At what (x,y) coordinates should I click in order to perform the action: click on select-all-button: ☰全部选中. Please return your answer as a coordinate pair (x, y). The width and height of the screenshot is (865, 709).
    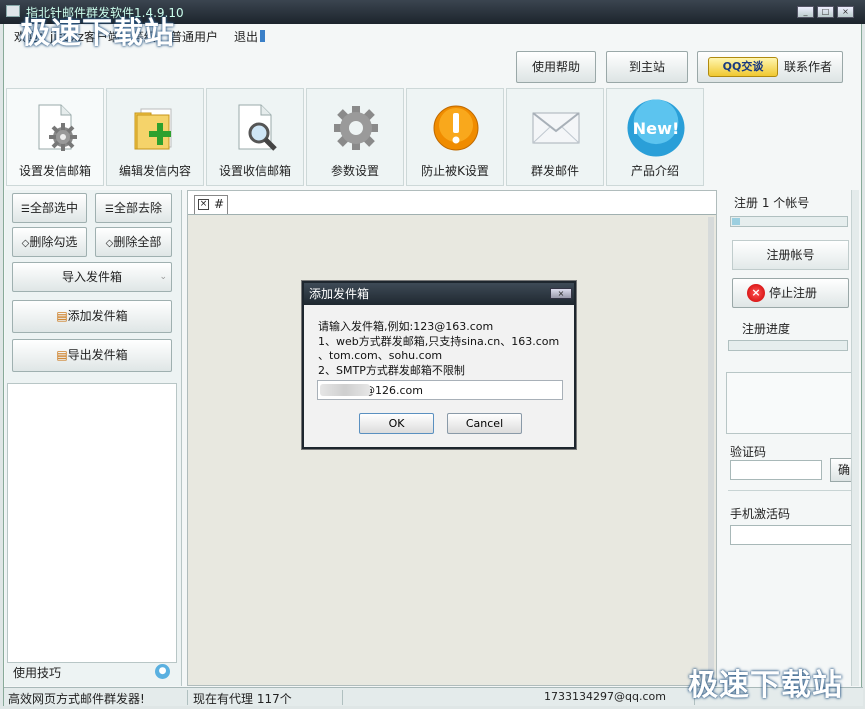
    Looking at the image, I should click on (49, 208).